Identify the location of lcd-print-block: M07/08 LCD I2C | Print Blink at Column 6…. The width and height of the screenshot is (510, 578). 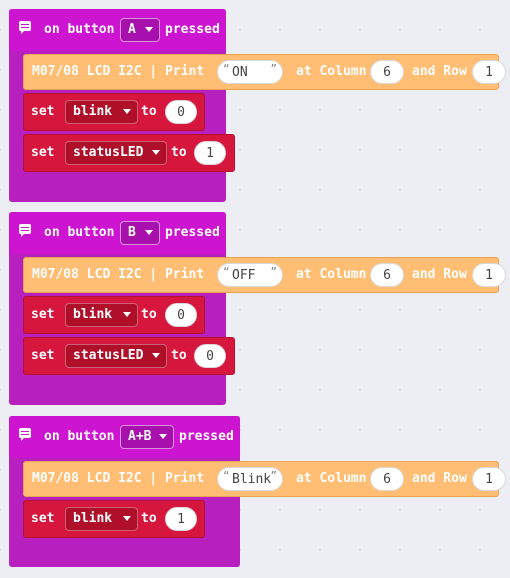
(264, 479).